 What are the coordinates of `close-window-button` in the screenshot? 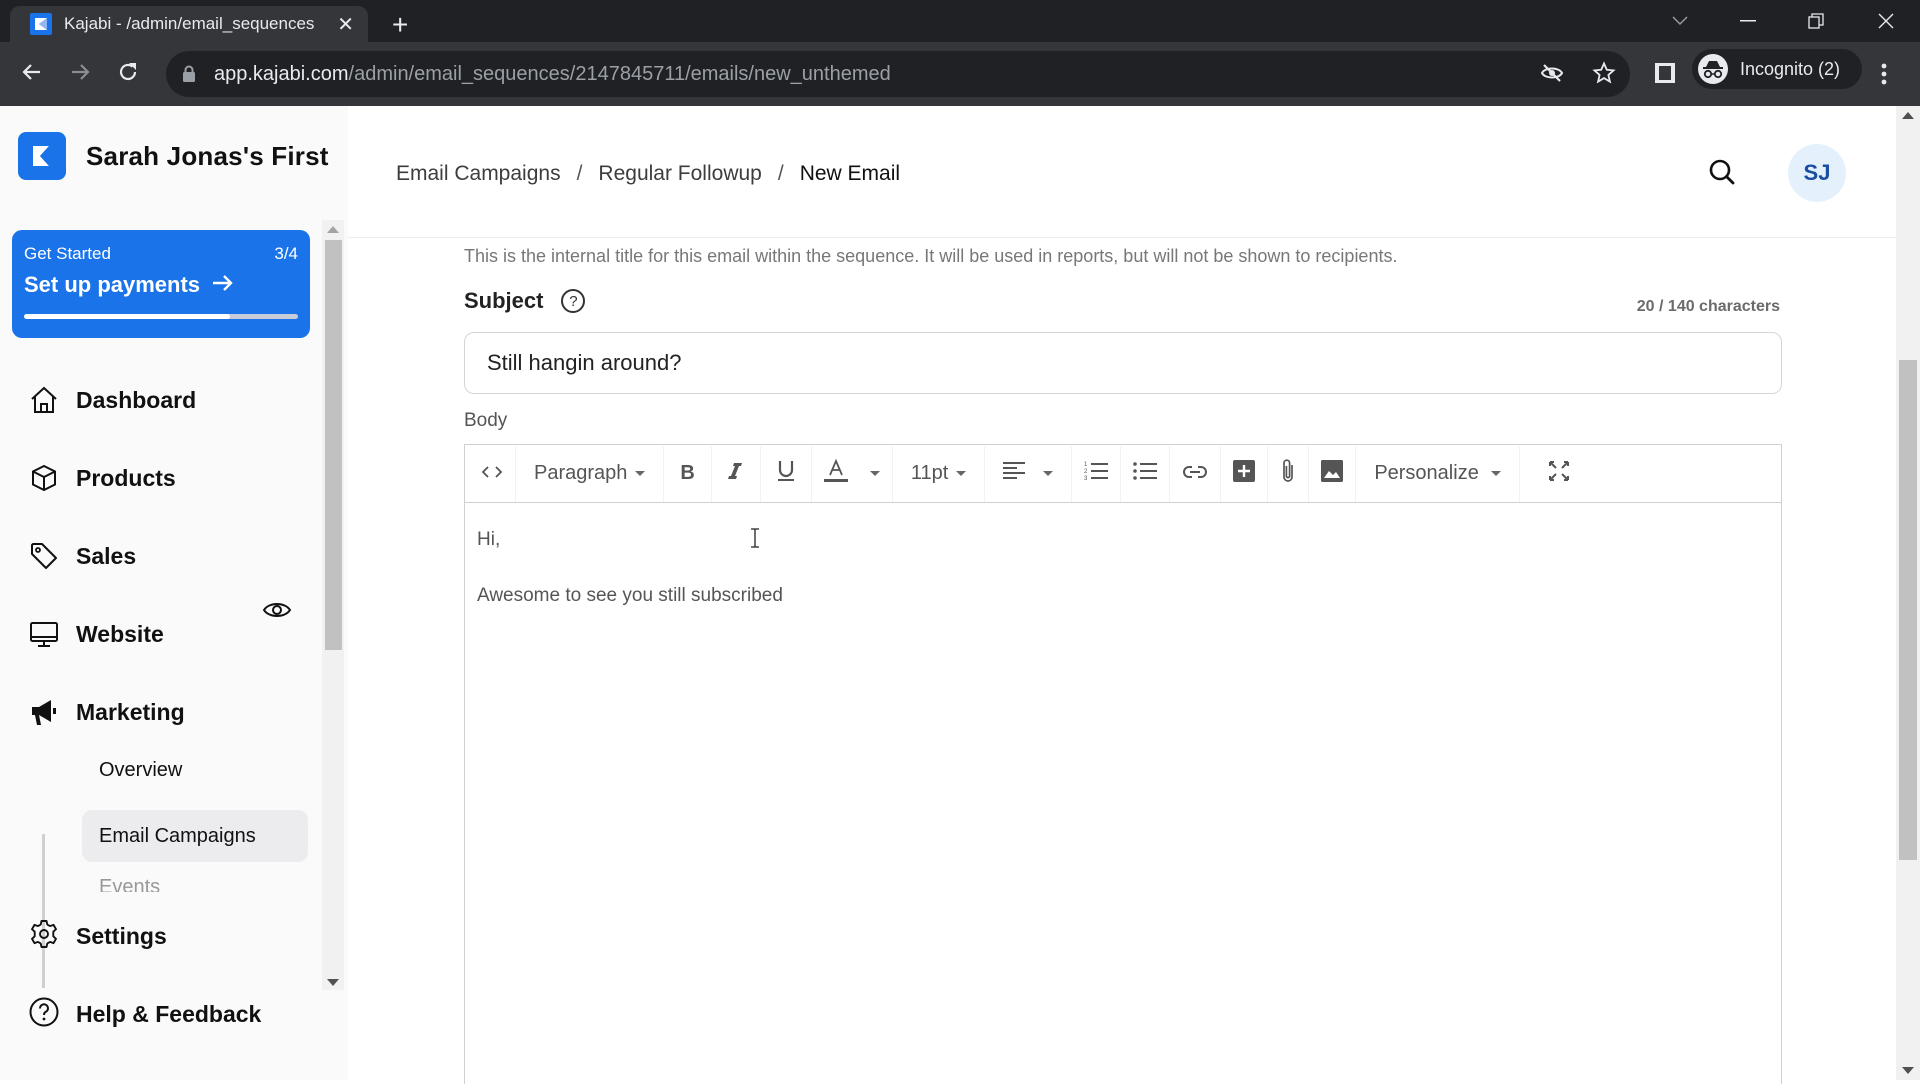 It's located at (1886, 21).